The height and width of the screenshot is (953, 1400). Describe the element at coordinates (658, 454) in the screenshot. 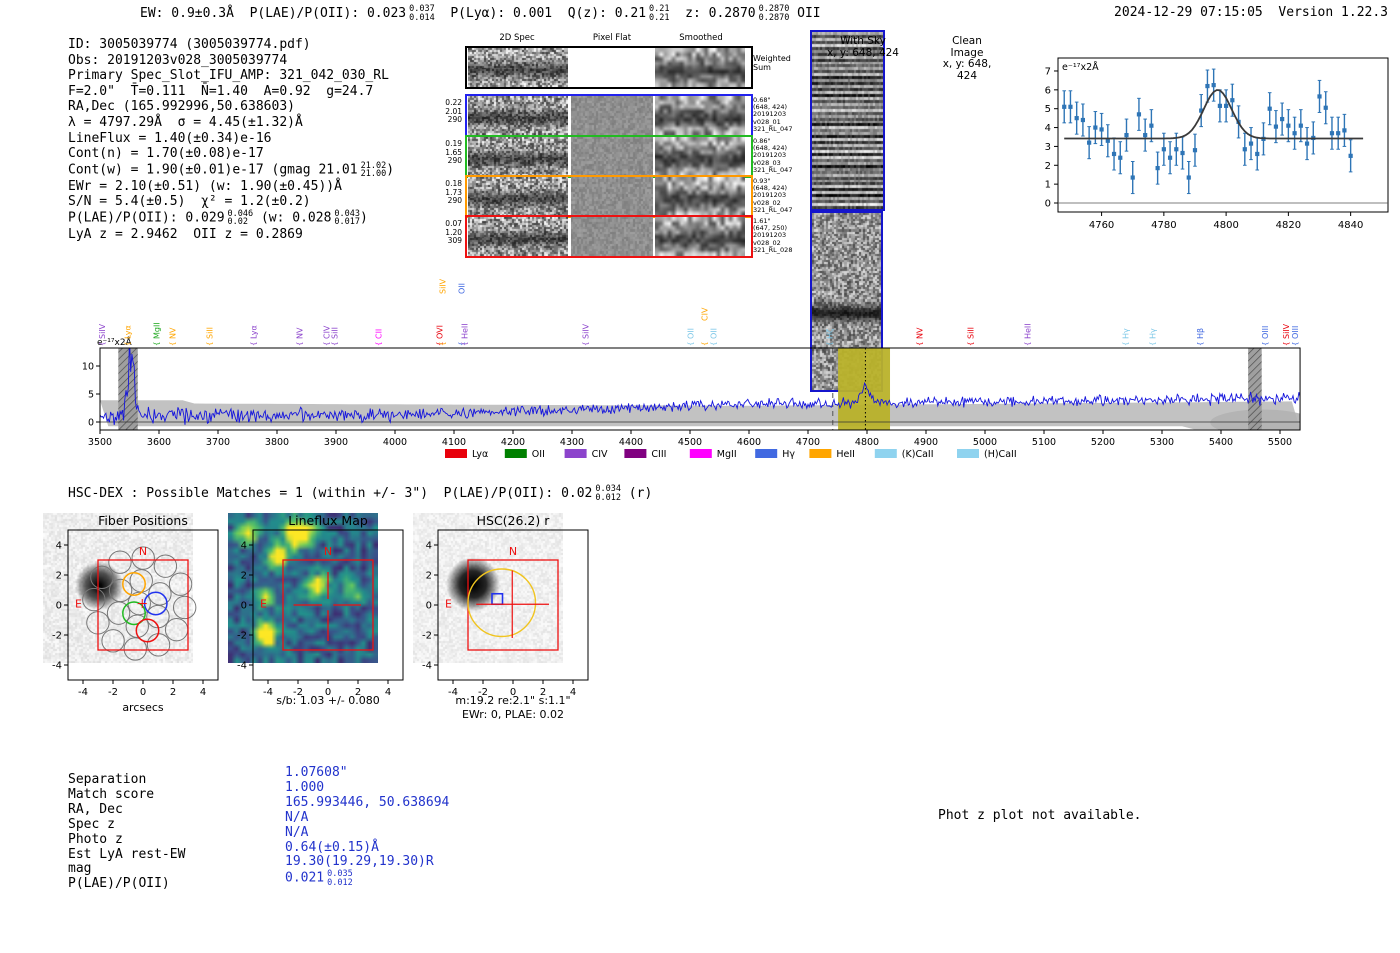

I see `legend-label: CIII` at that location.